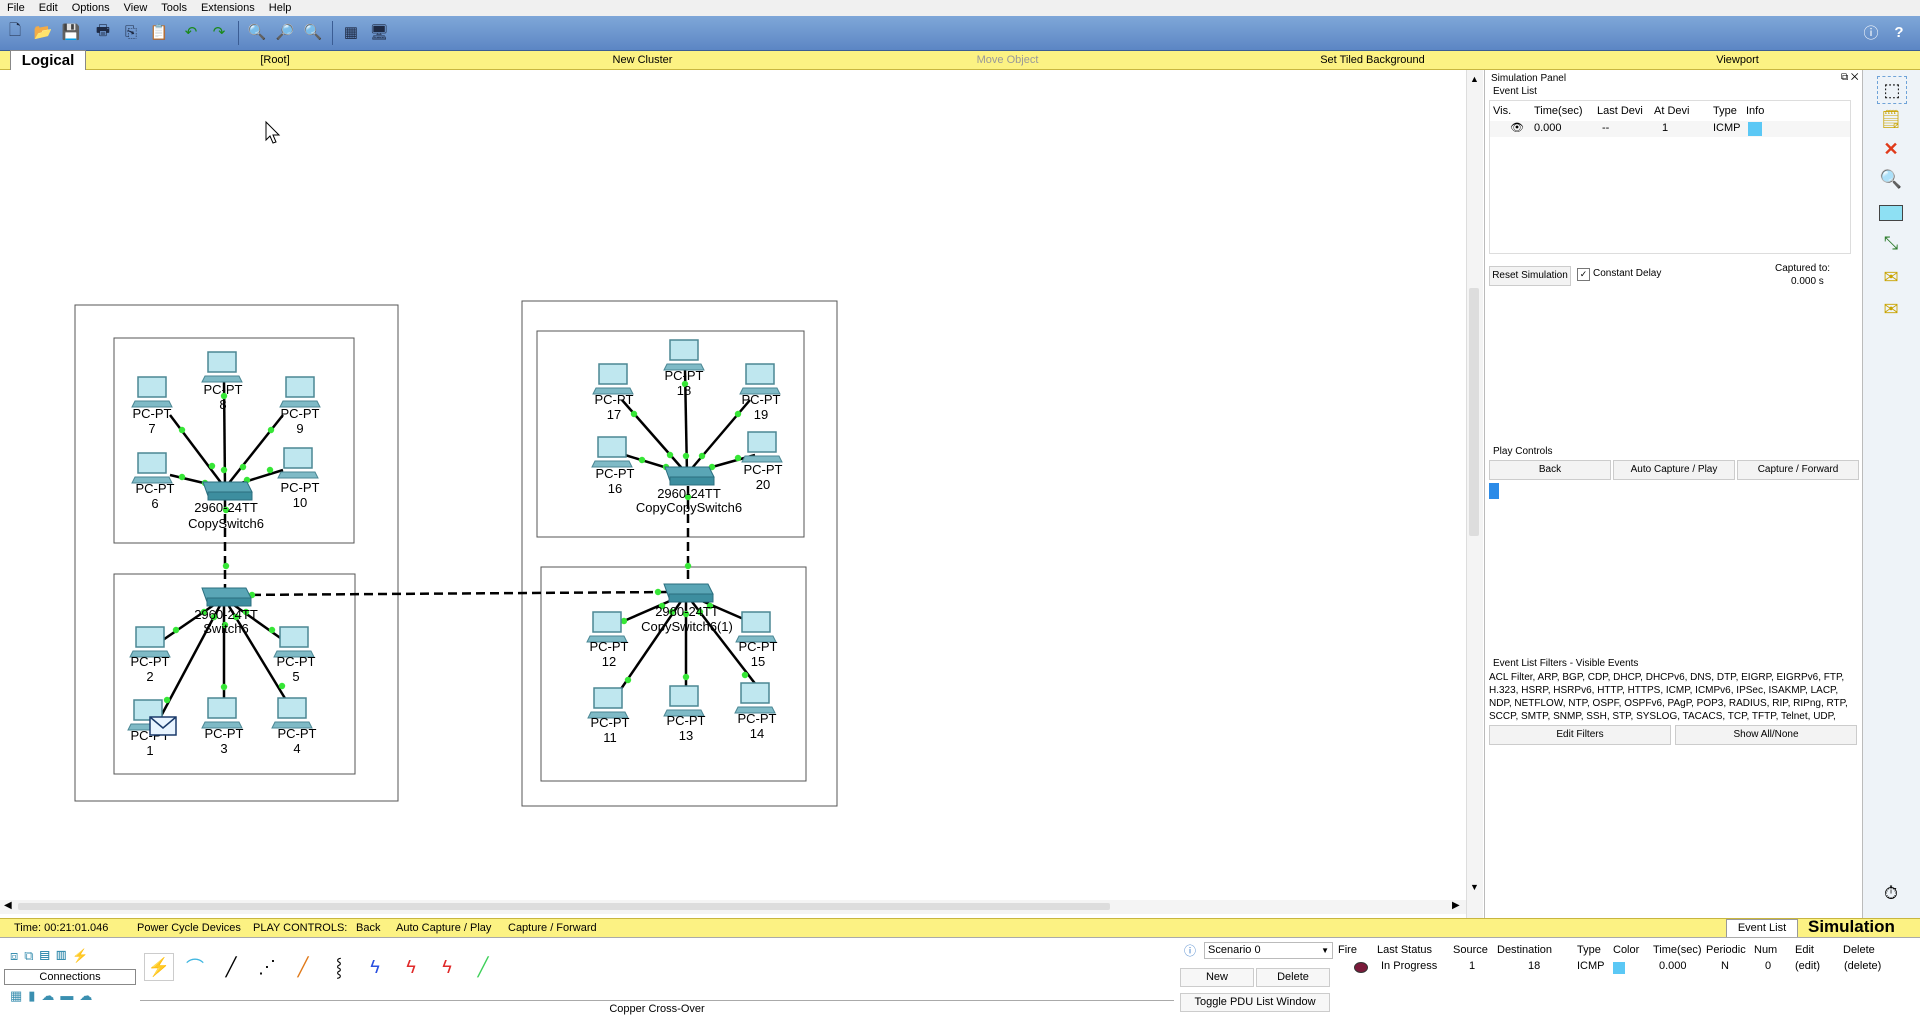 This screenshot has height=1017, width=1920. I want to click on scroll-thumb, so click(1474, 412).